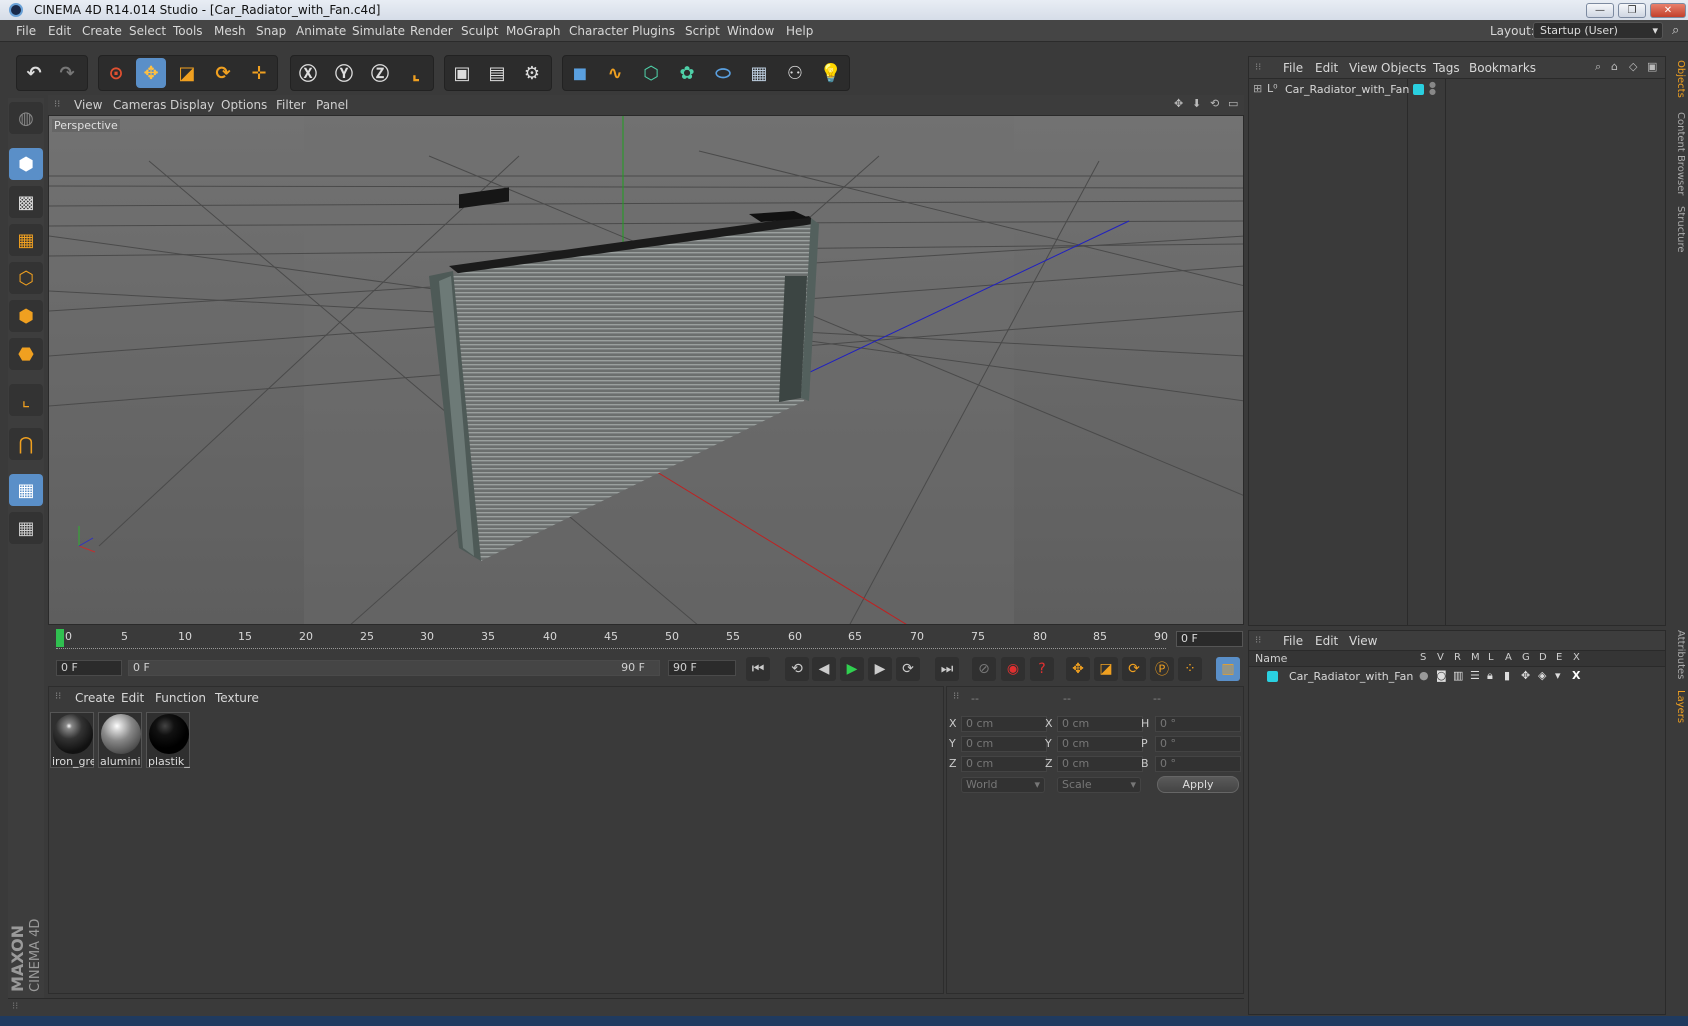 The width and height of the screenshot is (1688, 1026). What do you see at coordinates (1363, 641) in the screenshot?
I see `layers-menu-view: View` at bounding box center [1363, 641].